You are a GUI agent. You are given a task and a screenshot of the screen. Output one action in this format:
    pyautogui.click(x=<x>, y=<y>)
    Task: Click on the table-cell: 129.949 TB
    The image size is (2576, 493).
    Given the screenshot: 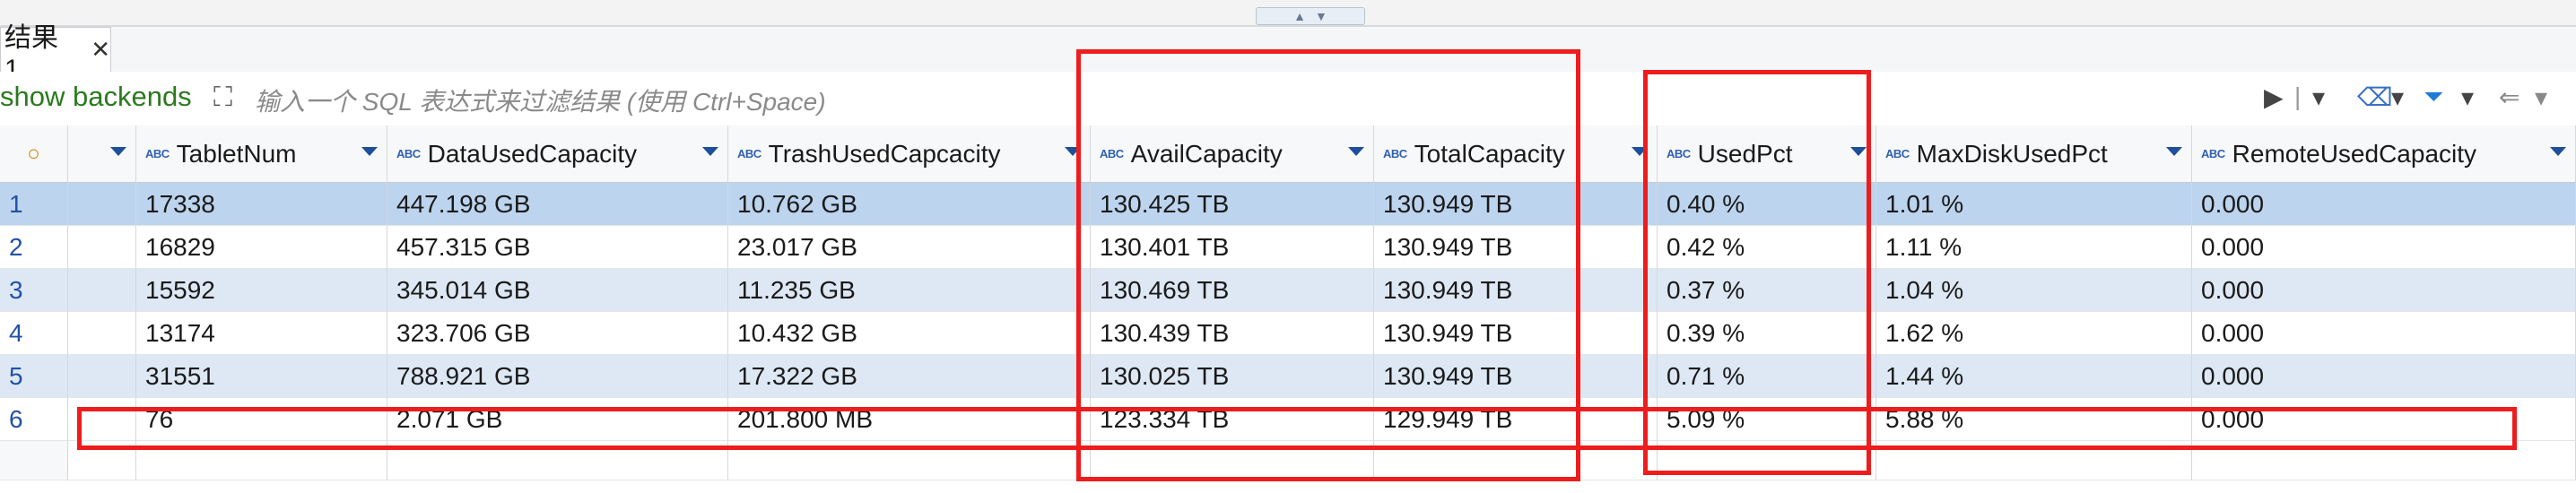 What is the action you would take?
    pyautogui.click(x=1516, y=419)
    